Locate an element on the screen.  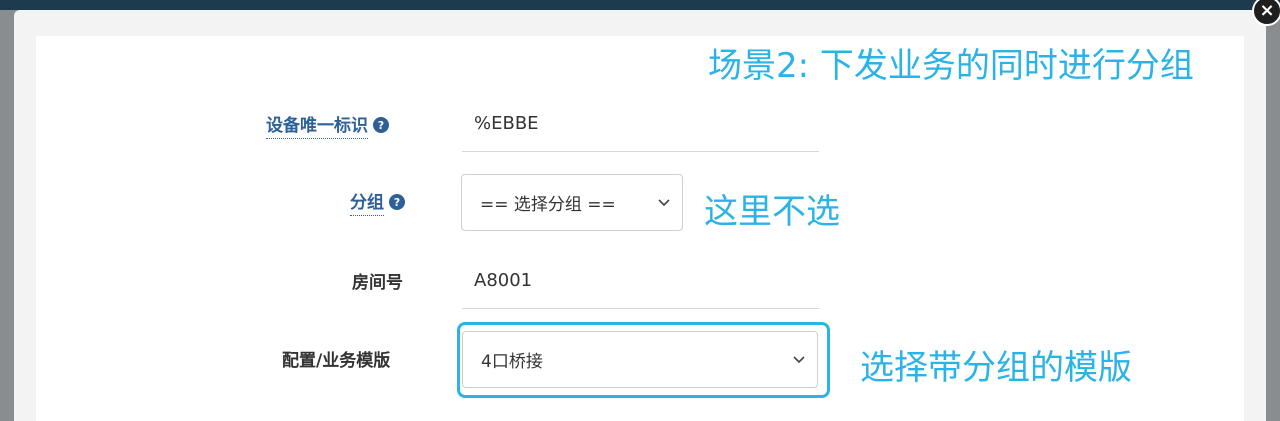
group-annotation: 这里不选 is located at coordinates (772, 212).